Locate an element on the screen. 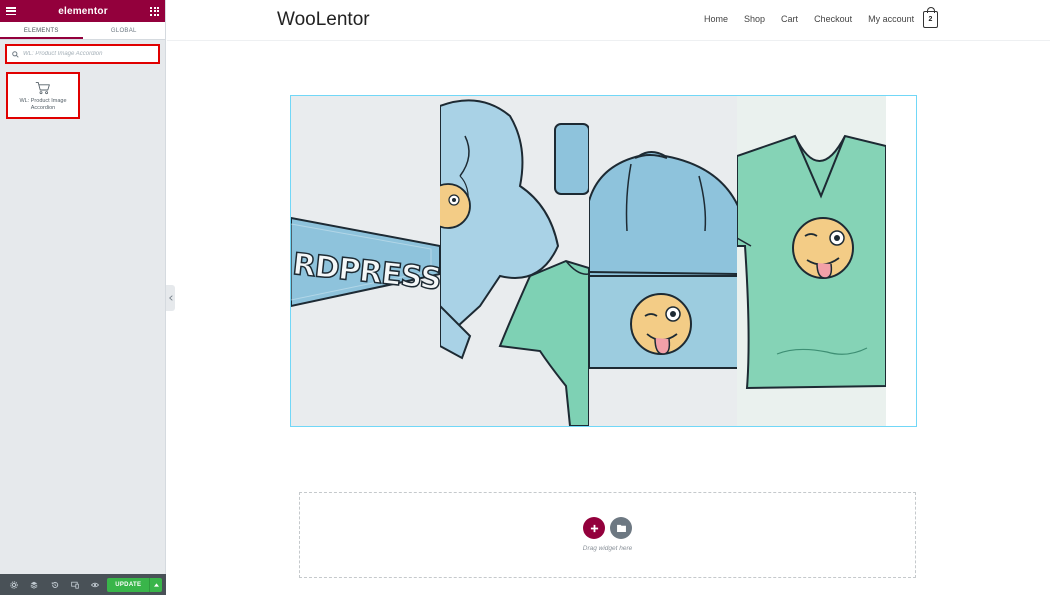 The image size is (1050, 595). search-icon is located at coordinates (15, 54).